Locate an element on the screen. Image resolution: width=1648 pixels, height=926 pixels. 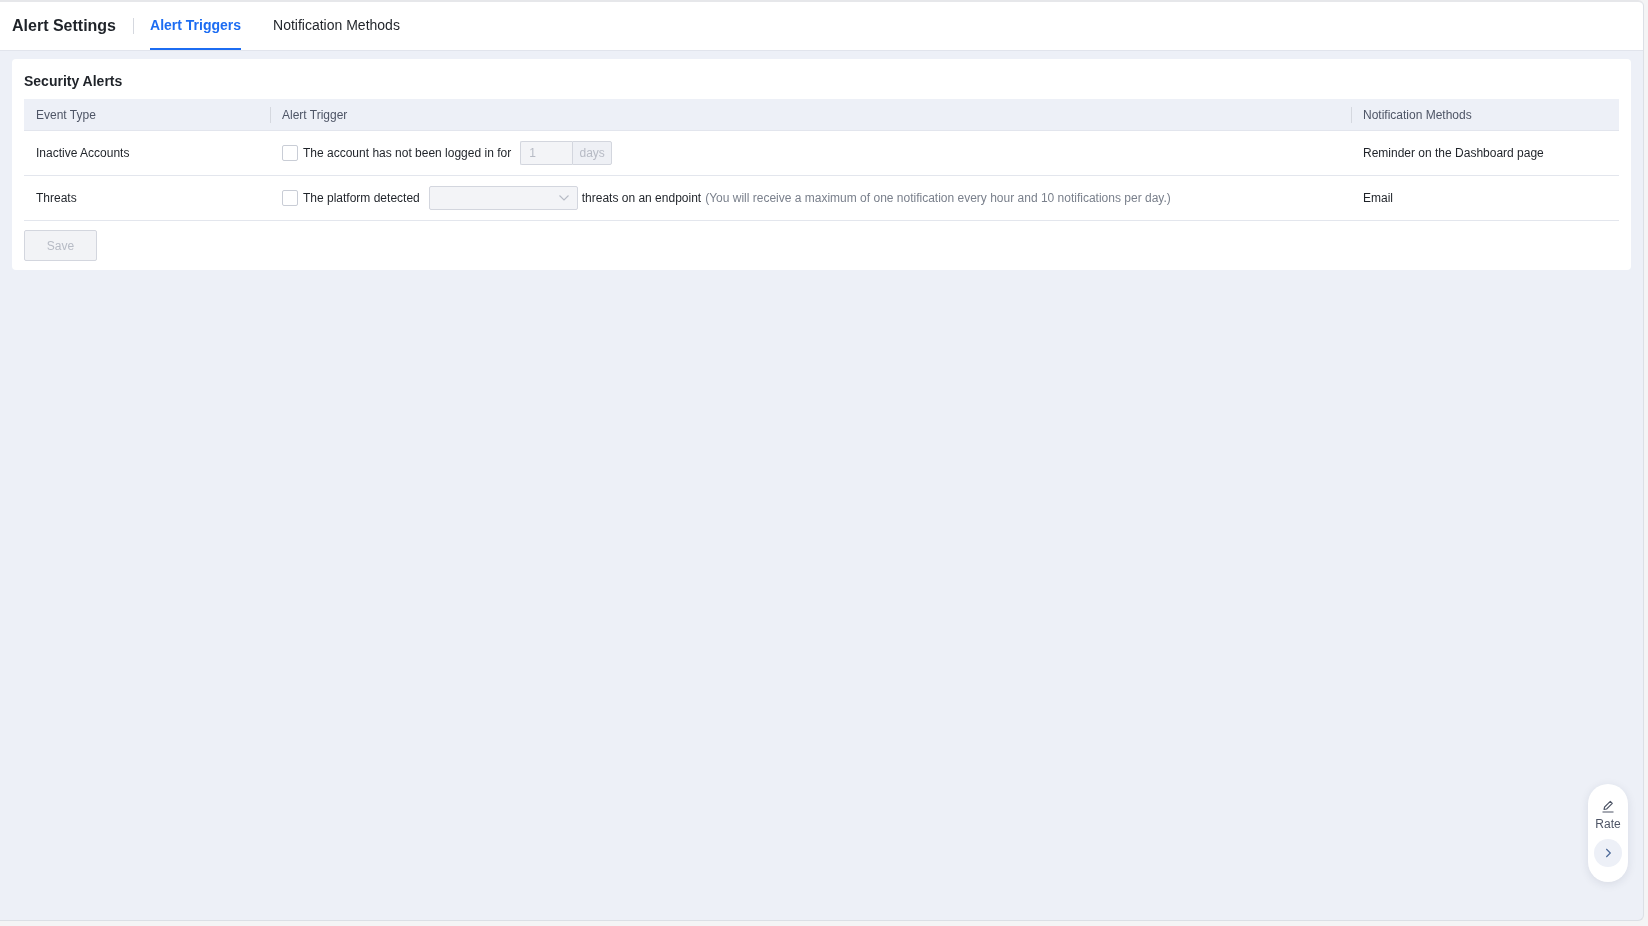
table-cell-text: Inactive Accounts is located at coordinates (83, 153).